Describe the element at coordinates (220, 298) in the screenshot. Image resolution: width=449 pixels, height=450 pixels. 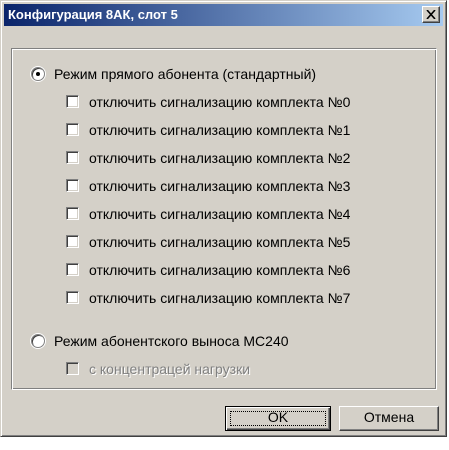
I see `checkbox-label: отключить сигнализацию комплекта №7` at that location.